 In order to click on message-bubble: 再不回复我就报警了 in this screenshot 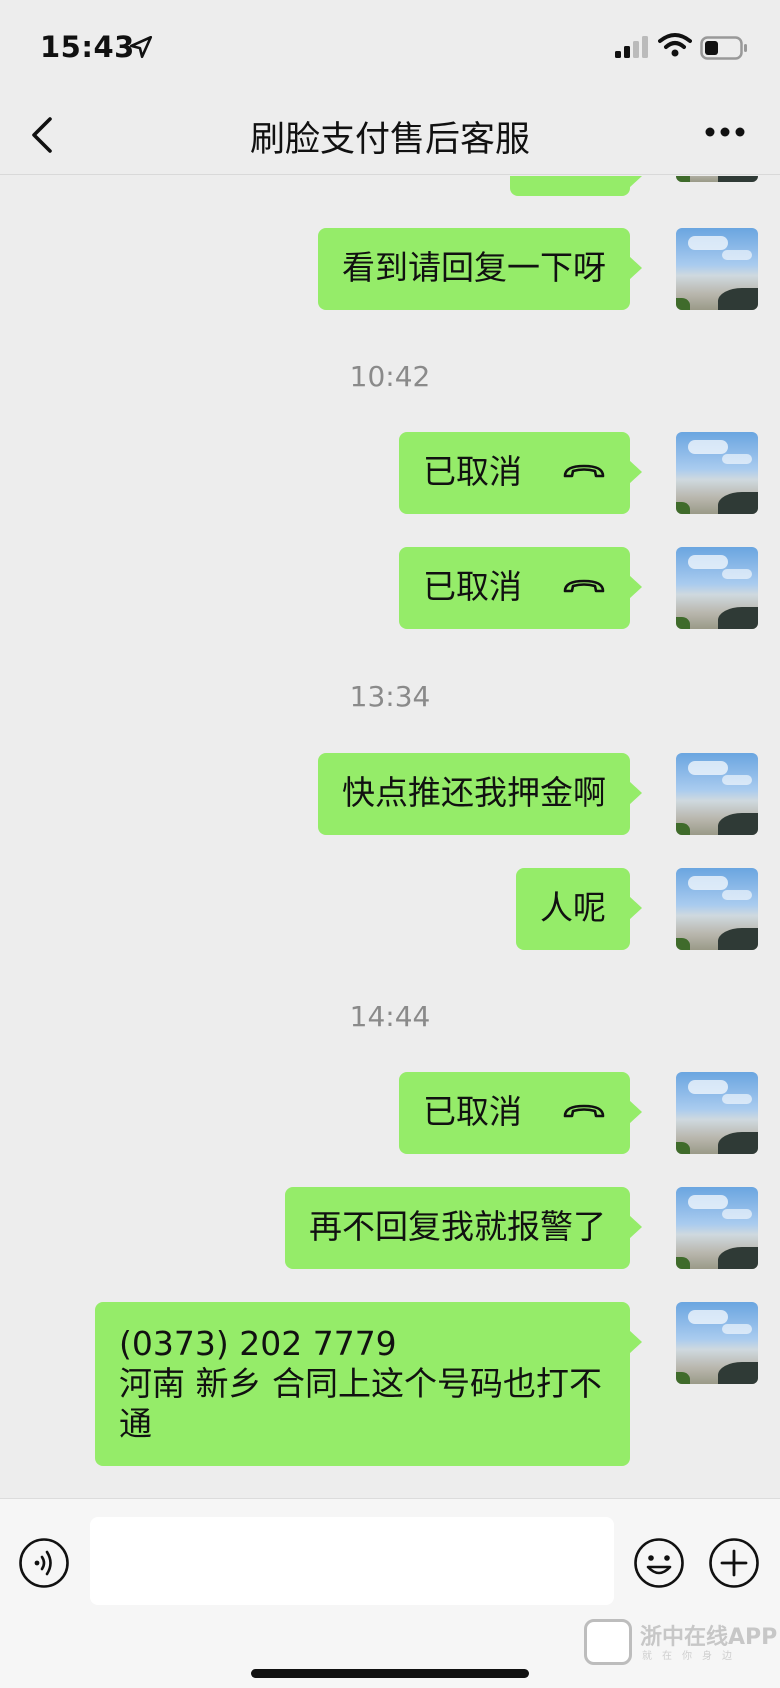, I will do `click(463, 1228)`.